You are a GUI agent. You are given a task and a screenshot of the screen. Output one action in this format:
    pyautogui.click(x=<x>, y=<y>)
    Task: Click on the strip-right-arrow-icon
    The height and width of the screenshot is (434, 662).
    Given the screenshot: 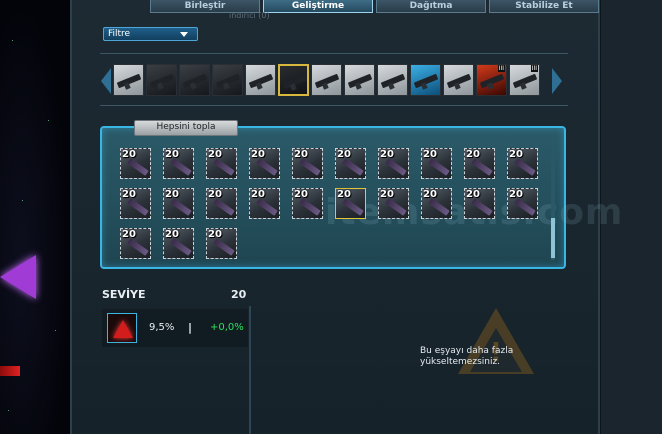 What is the action you would take?
    pyautogui.click(x=557, y=81)
    